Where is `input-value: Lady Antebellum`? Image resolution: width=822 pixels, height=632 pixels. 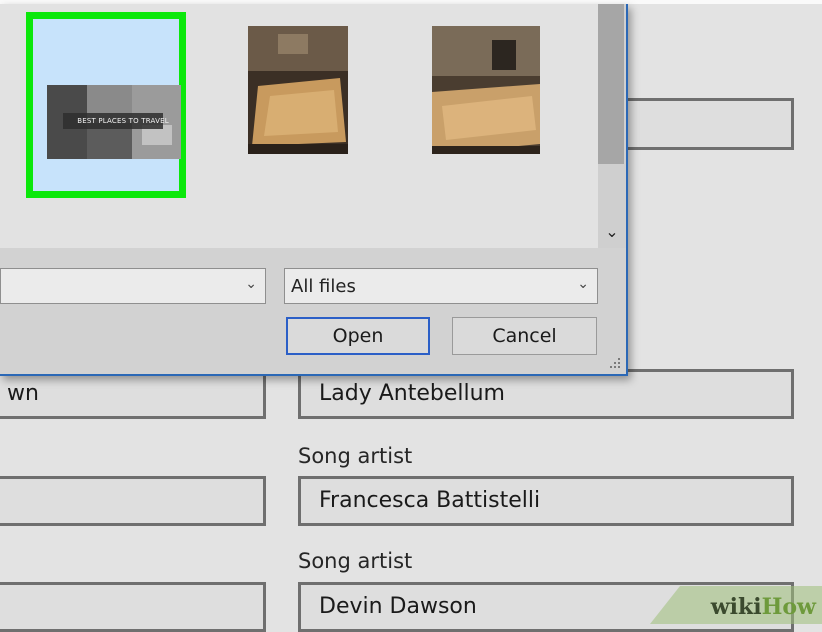
input-value: Lady Antebellum is located at coordinates (412, 393).